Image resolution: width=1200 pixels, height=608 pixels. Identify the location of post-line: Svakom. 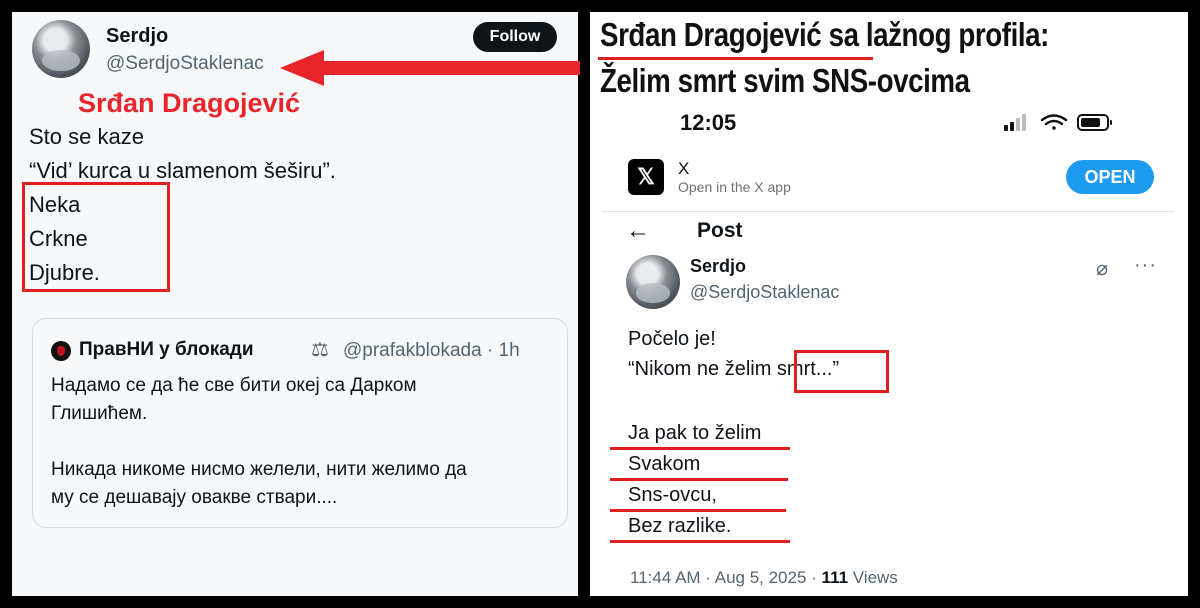
(664, 464).